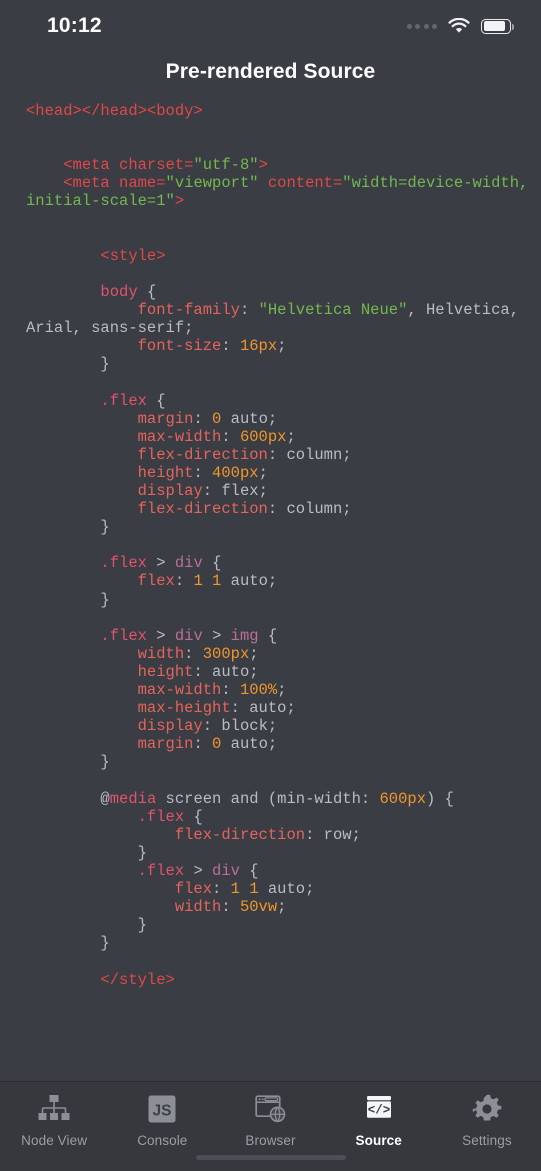  Describe the element at coordinates (74, 25) in the screenshot. I see `status-bar-clock: 10:12` at that location.